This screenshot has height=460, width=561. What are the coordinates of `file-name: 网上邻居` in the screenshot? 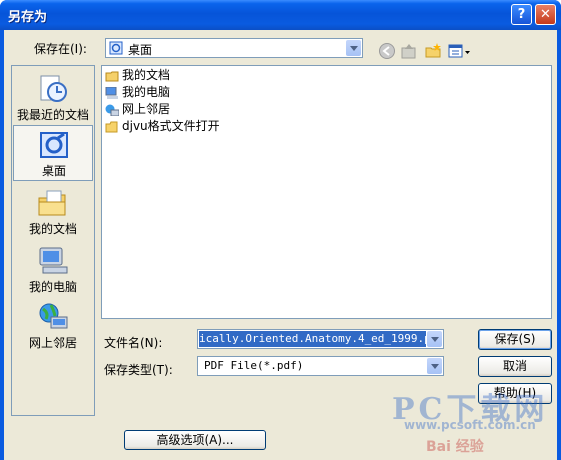 It's located at (146, 109).